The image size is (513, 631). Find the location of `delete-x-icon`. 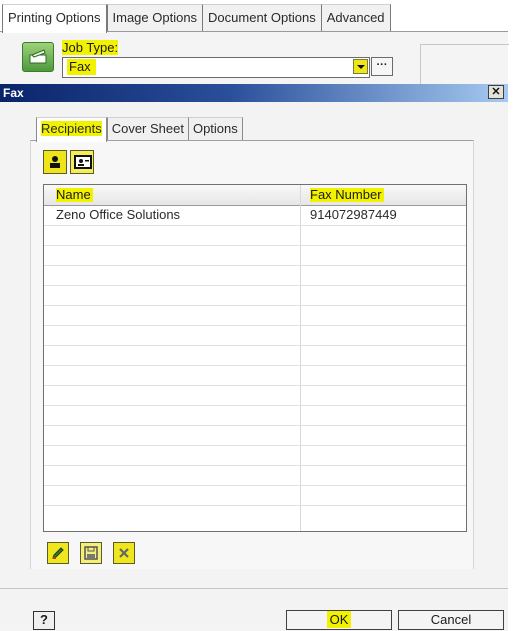

delete-x-icon is located at coordinates (124, 553).